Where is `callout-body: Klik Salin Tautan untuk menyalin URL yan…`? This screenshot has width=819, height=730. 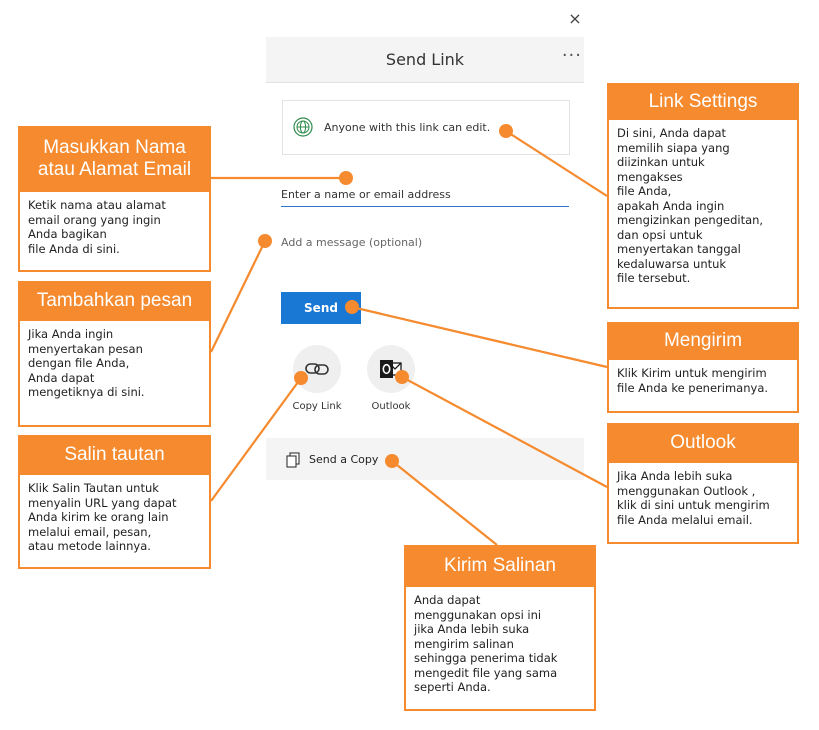
callout-body: Klik Salin Tautan untuk menyalin URL yan… is located at coordinates (114, 522).